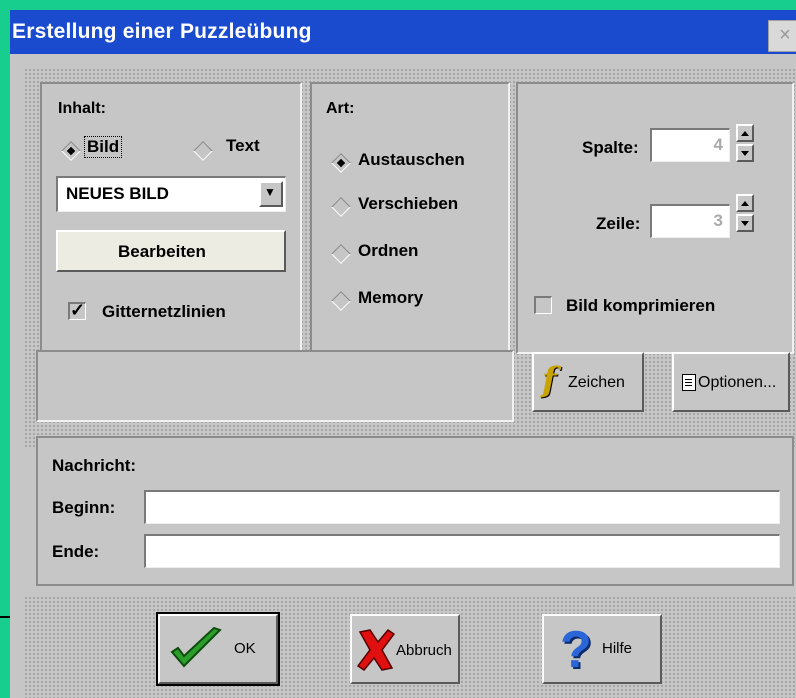 The height and width of the screenshot is (698, 796). I want to click on columns-up-button, so click(745, 133).